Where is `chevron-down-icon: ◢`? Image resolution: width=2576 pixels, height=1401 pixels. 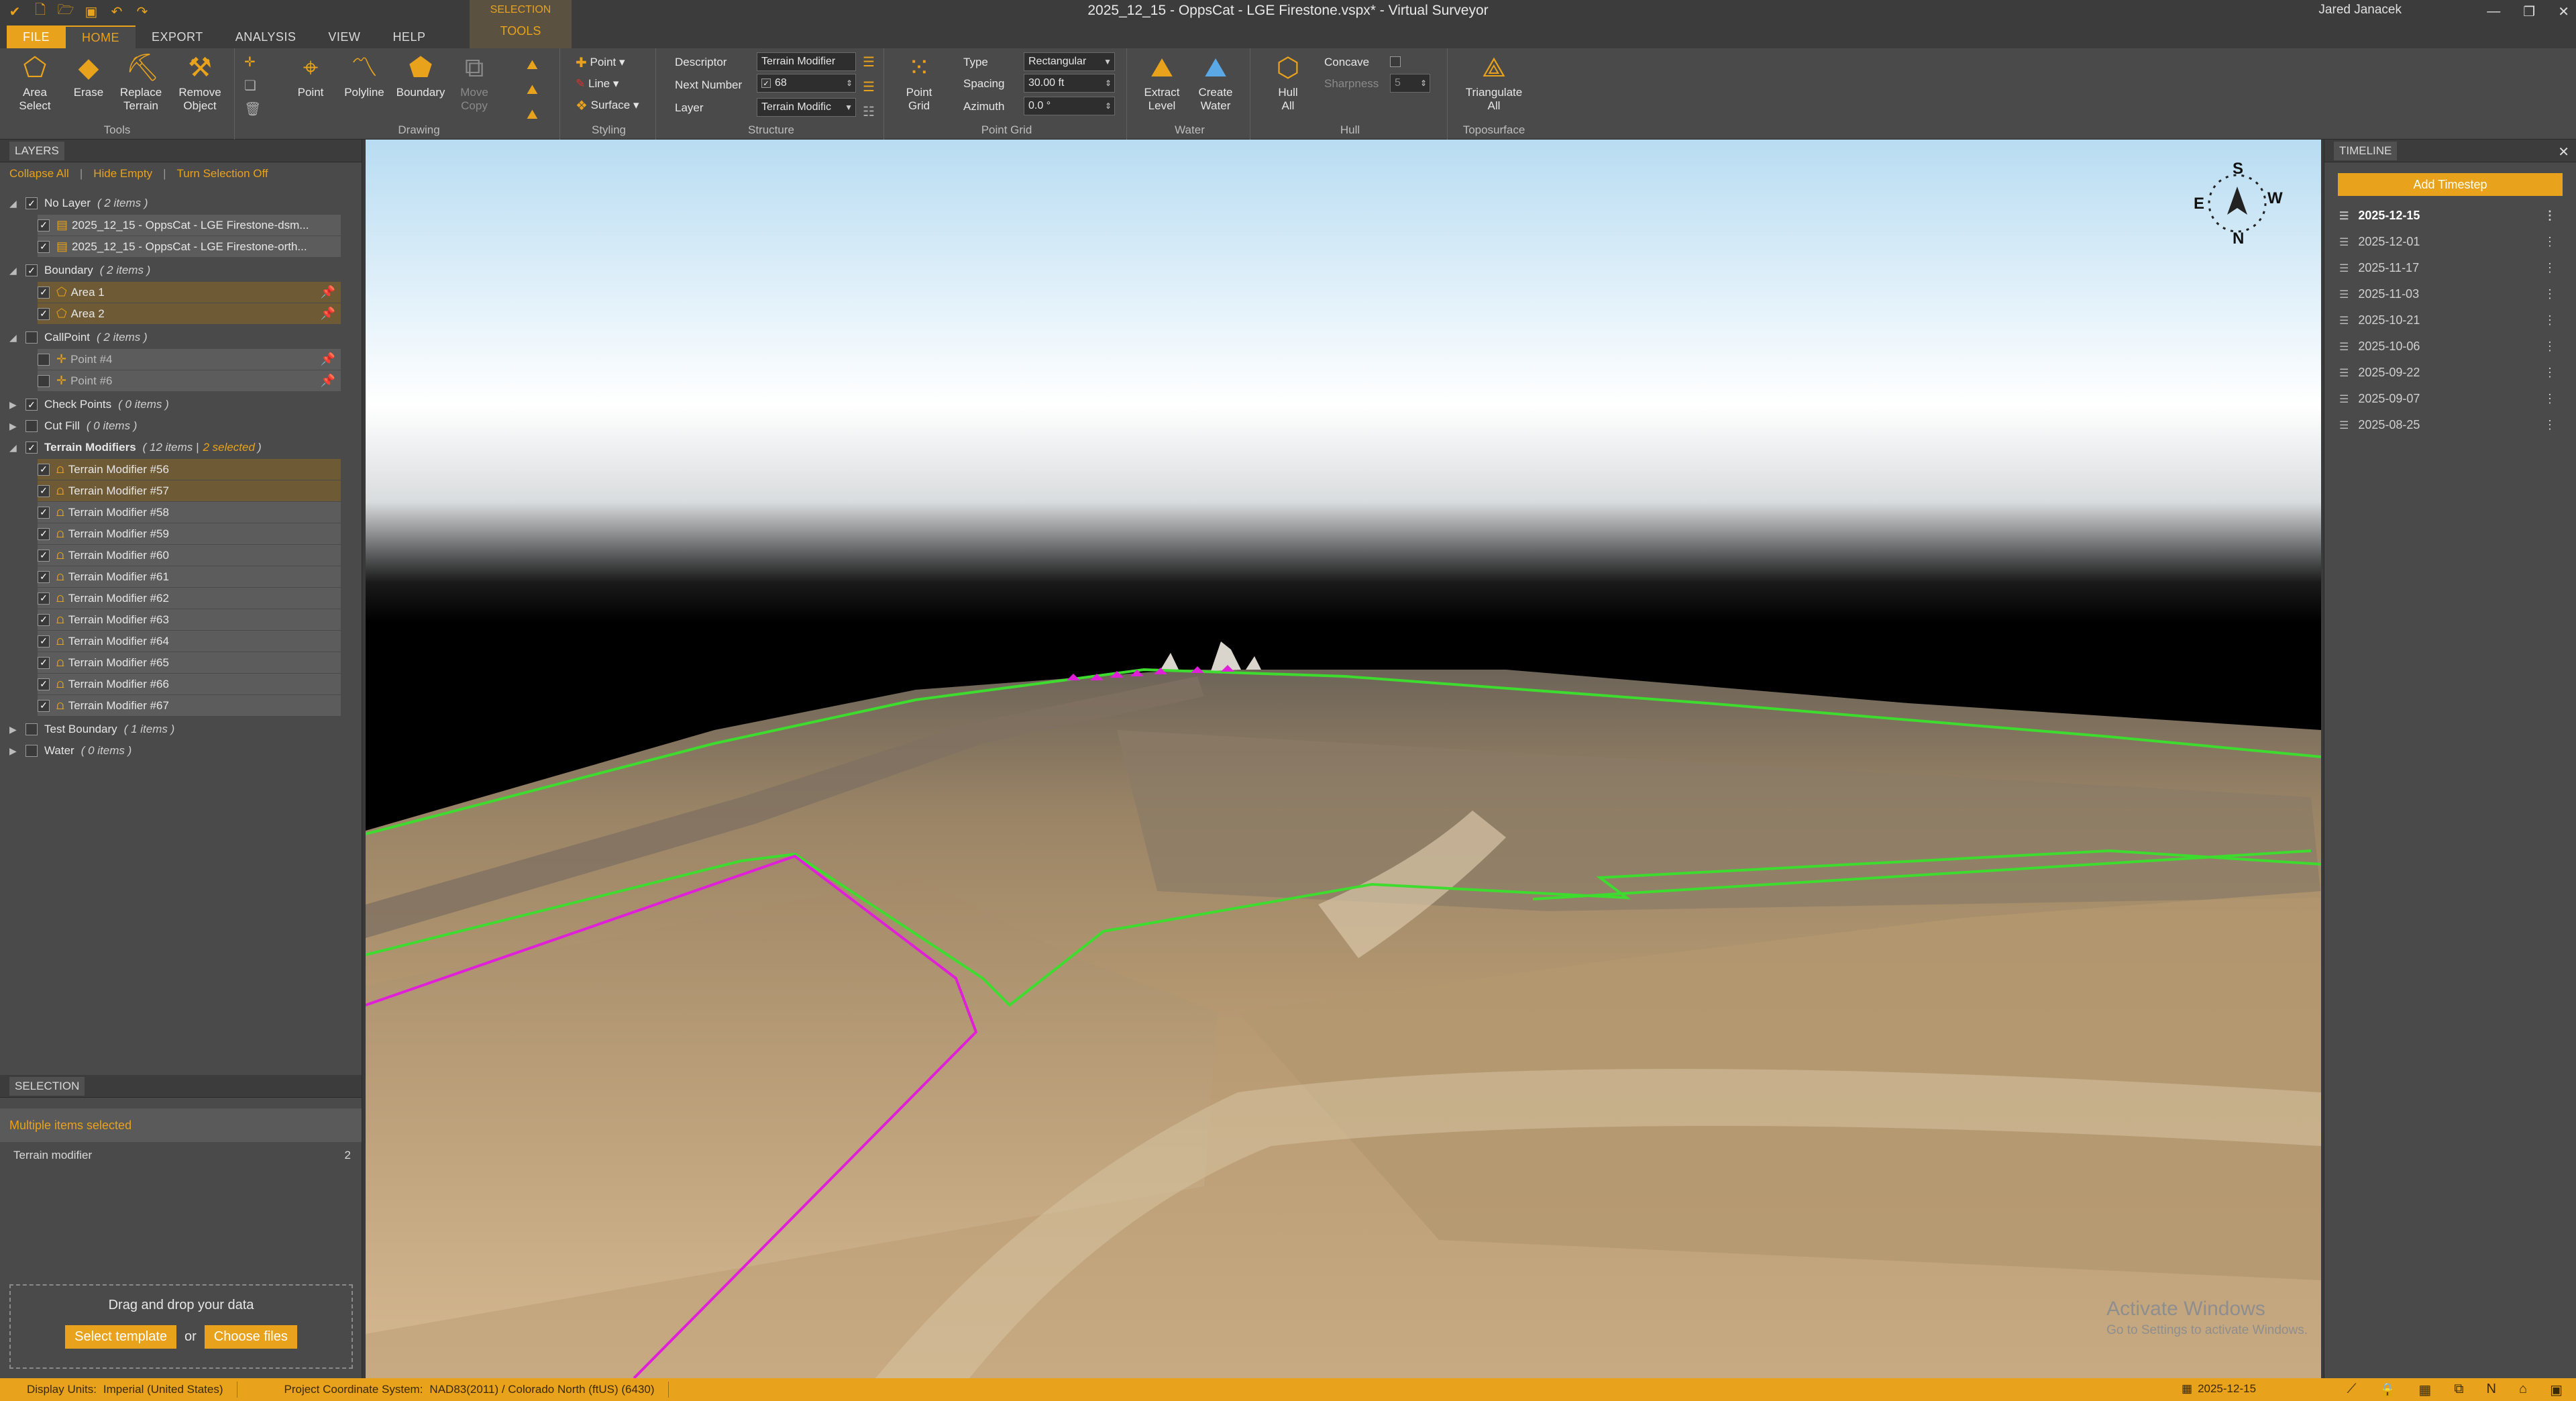 chevron-down-icon: ◢ is located at coordinates (15, 338).